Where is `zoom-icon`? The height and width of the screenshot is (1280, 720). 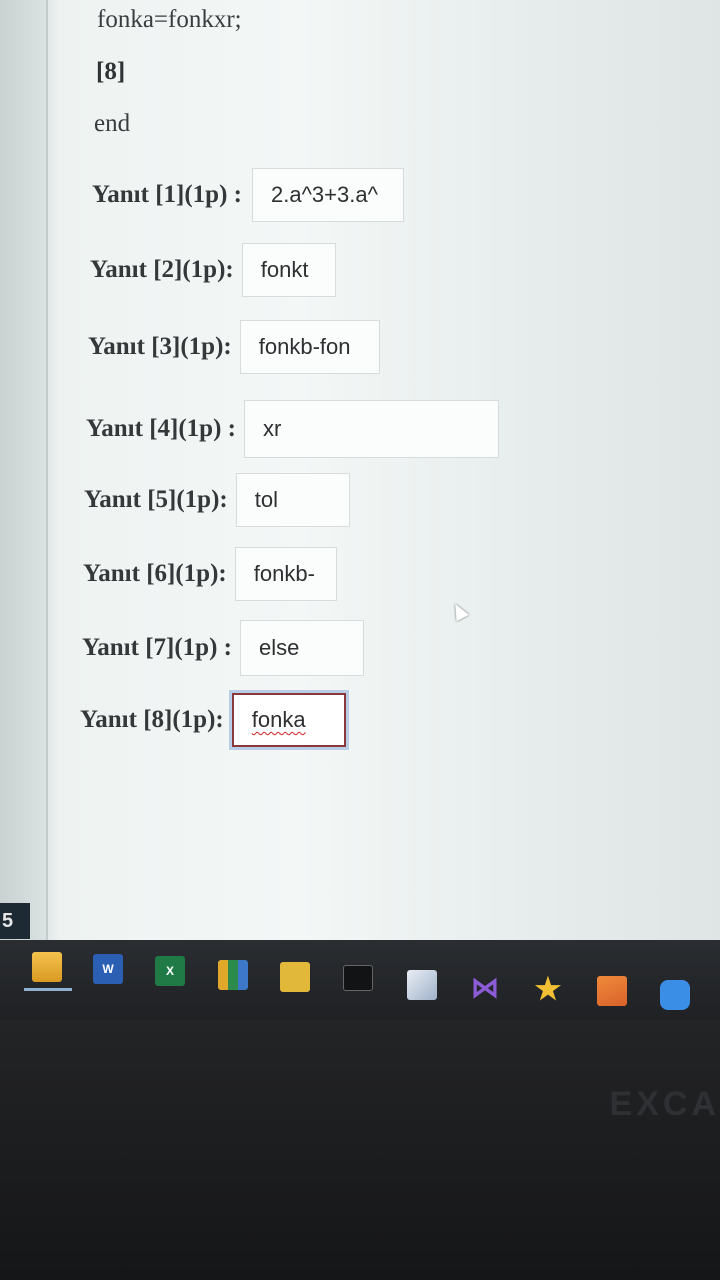
zoom-icon is located at coordinates (675, 995).